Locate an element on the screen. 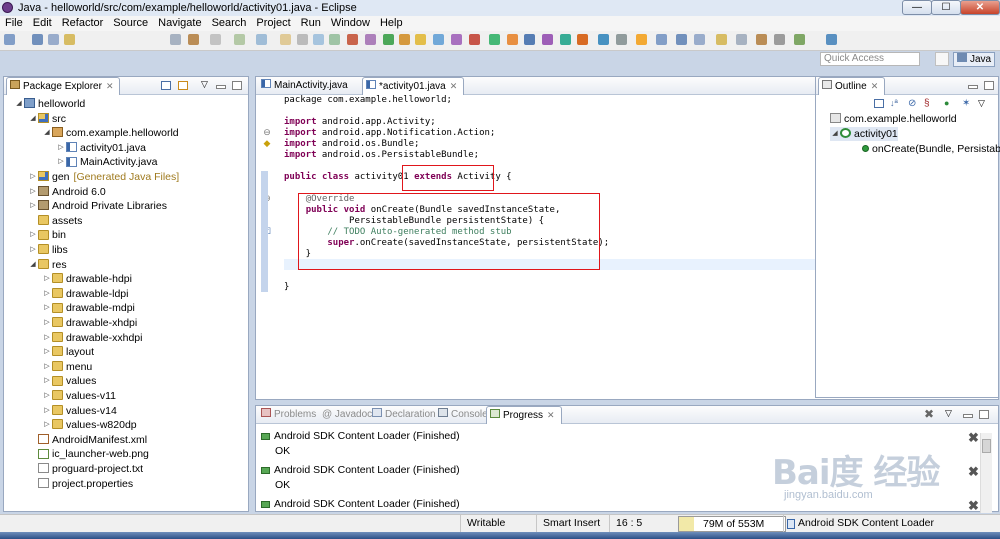 This screenshot has height=539, width=1000. tree-item: ▷ gen [Generated Java Files] is located at coordinates (103, 177).